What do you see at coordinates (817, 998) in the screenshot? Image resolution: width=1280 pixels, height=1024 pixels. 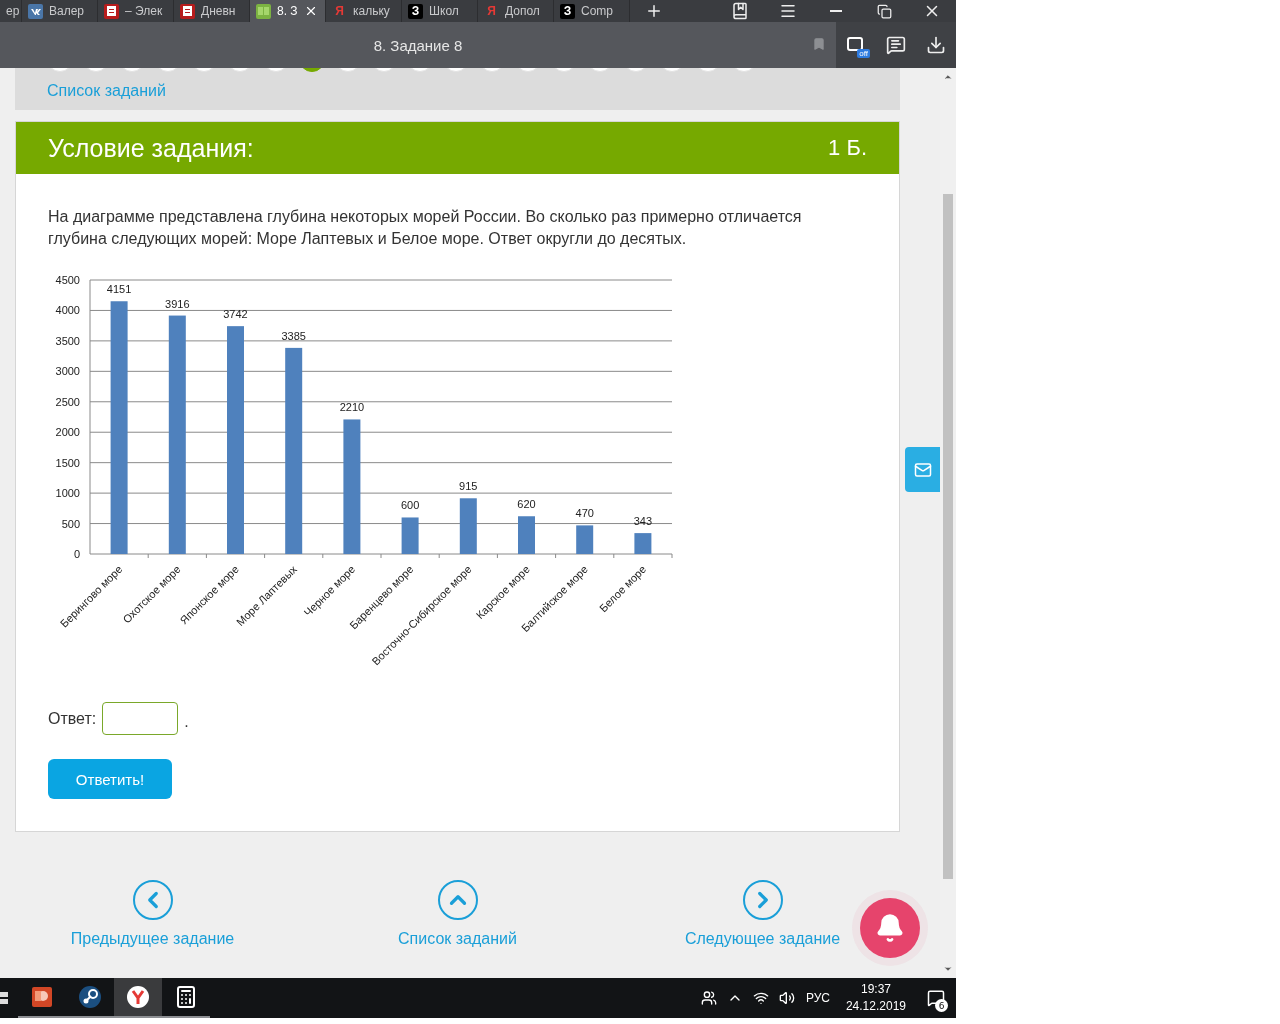 I see `language-indicator: РУС` at bounding box center [817, 998].